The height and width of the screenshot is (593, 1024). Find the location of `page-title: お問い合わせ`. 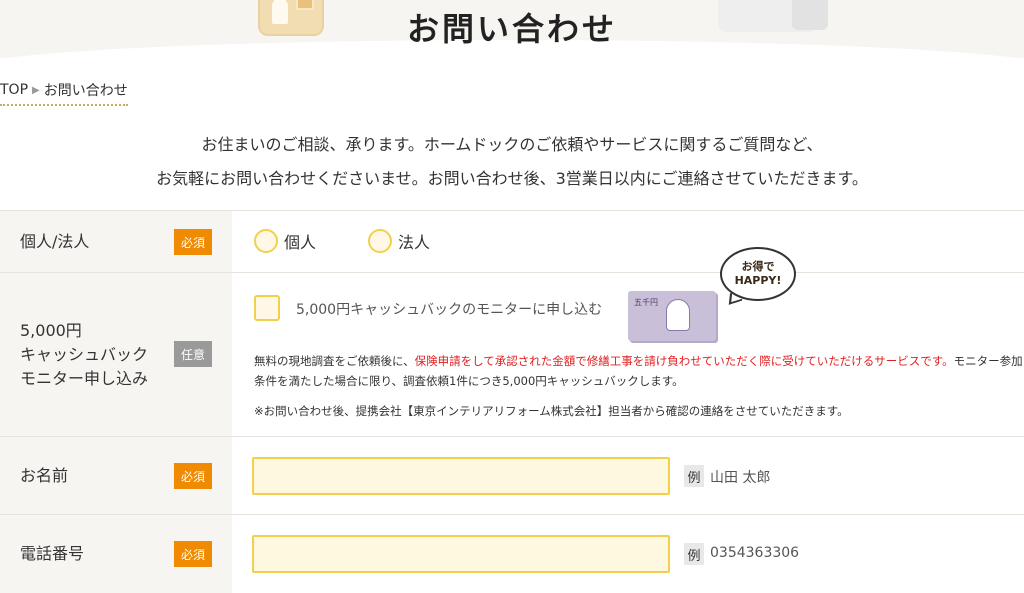

page-title: お問い合わせ is located at coordinates (511, 29).